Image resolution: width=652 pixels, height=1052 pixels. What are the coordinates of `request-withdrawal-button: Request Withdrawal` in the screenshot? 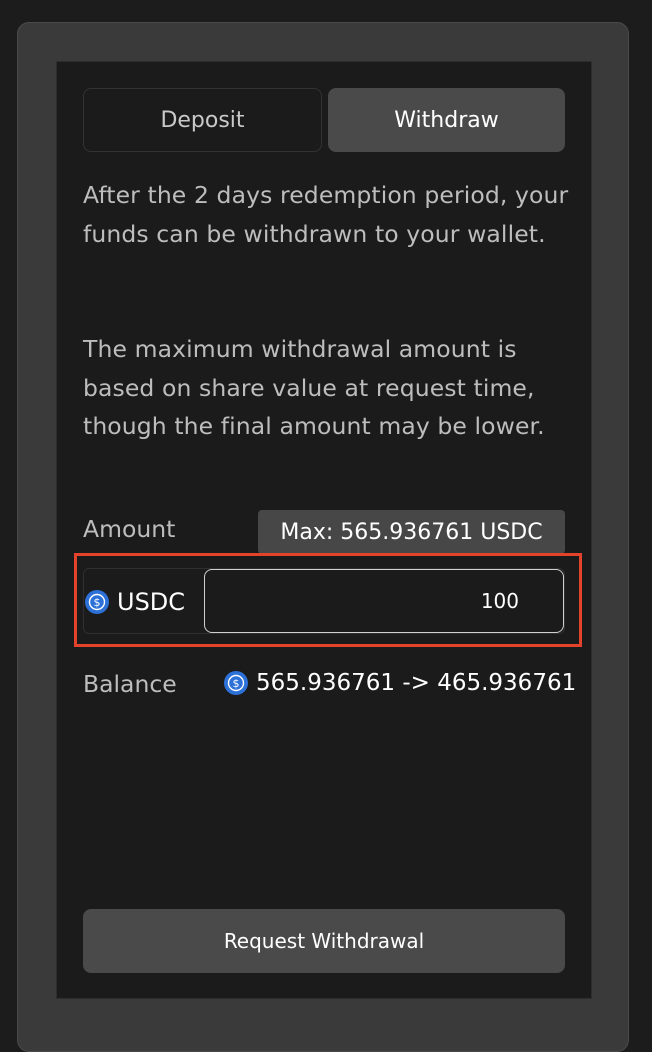 It's located at (324, 941).